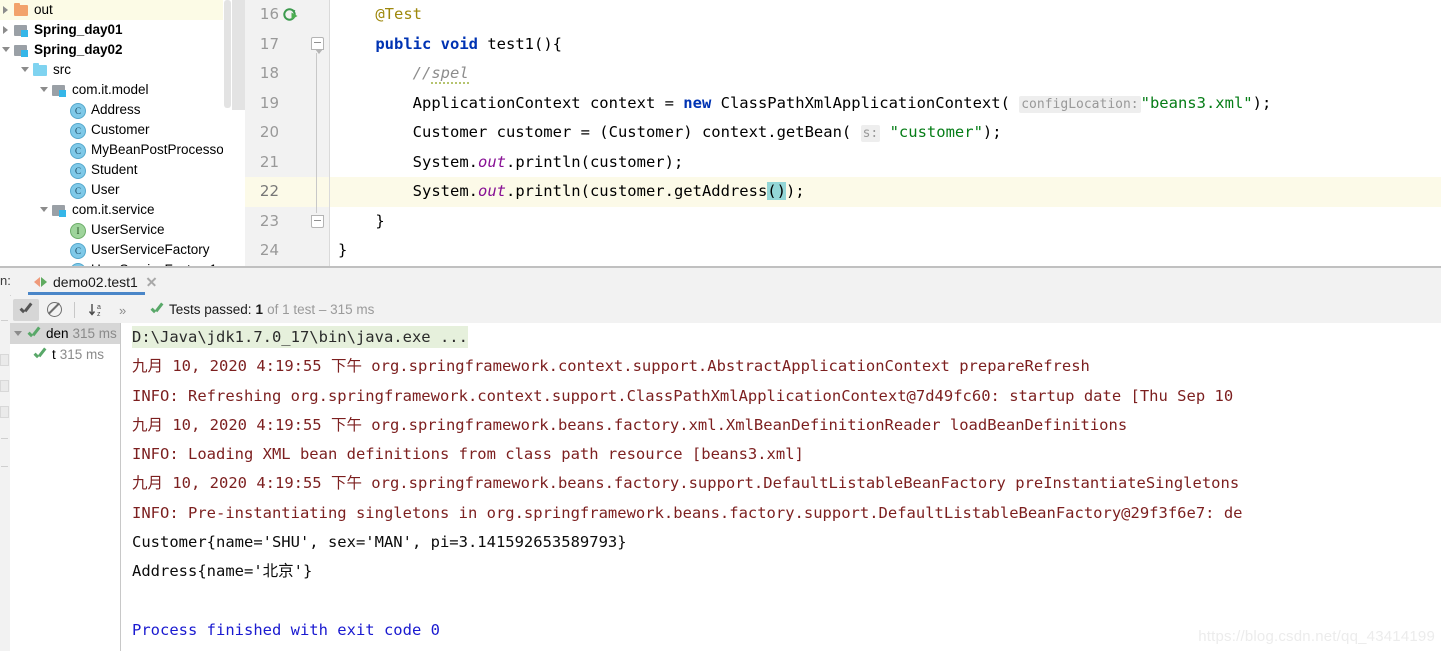 The image size is (1441, 651). Describe the element at coordinates (885, 15) in the screenshot. I see `code-line-16: @Test` at that location.